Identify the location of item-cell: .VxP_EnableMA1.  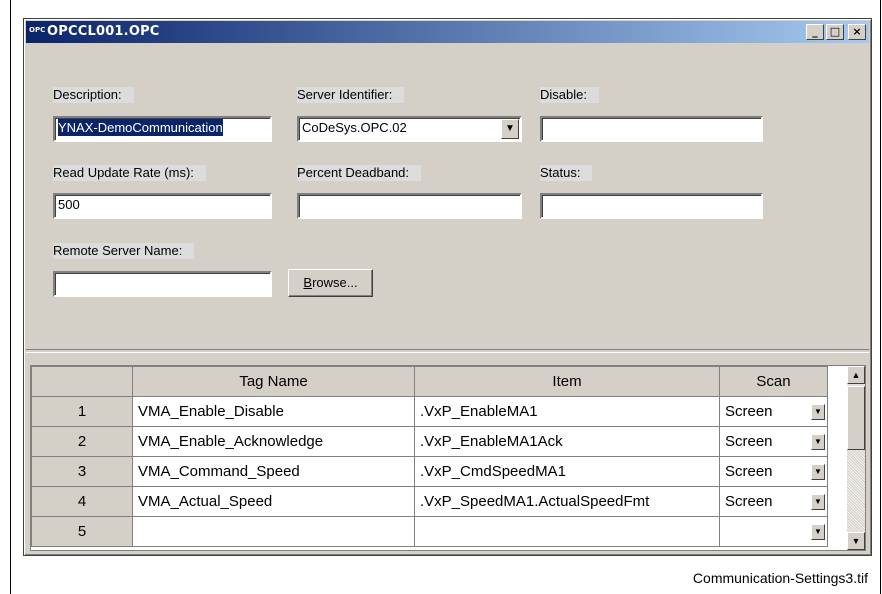
(567, 411).